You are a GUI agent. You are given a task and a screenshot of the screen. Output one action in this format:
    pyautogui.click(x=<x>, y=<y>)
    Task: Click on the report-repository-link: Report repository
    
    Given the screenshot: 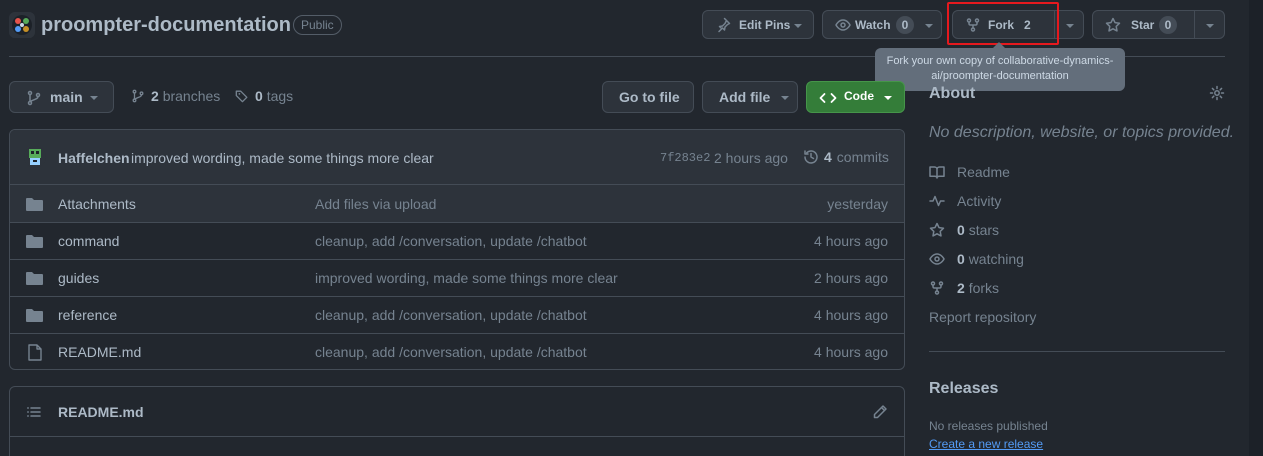 What is the action you would take?
    pyautogui.click(x=982, y=317)
    